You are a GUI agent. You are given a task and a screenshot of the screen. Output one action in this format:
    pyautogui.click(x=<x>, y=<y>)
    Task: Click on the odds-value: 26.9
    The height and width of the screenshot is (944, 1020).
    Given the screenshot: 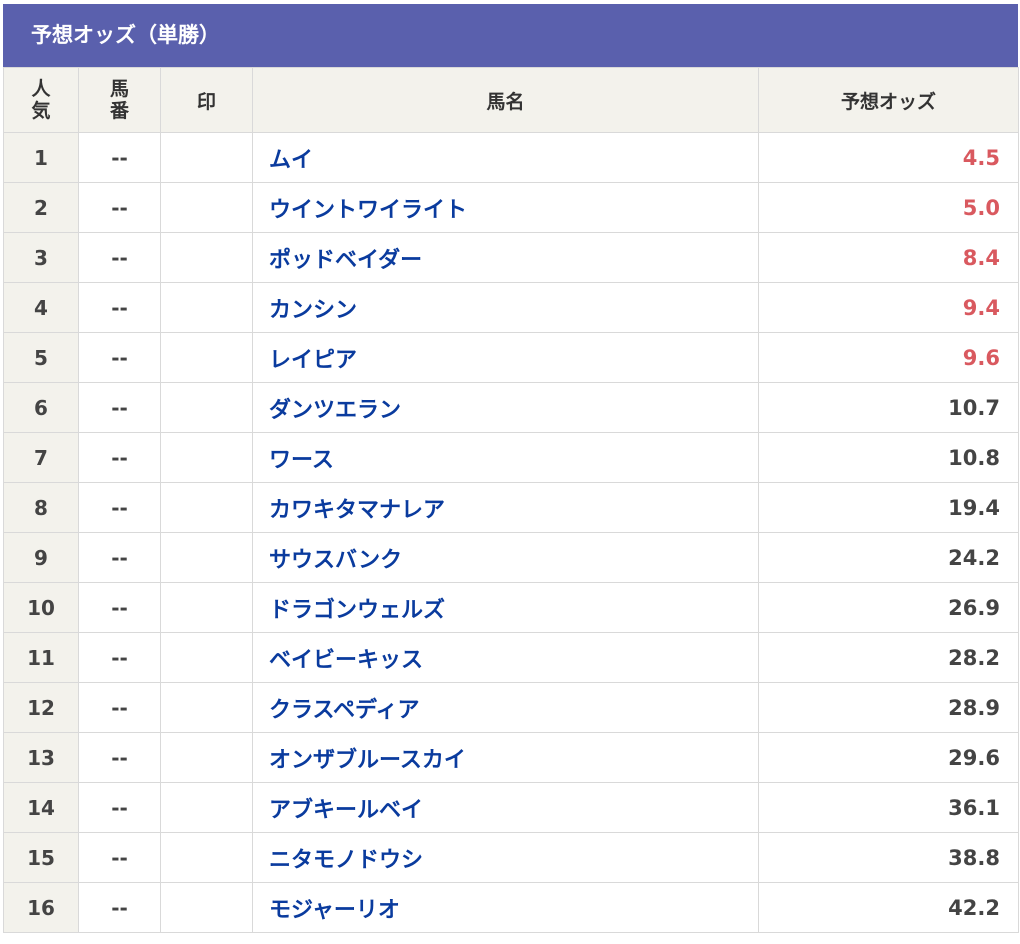 What is the action you would take?
    pyautogui.click(x=888, y=607)
    